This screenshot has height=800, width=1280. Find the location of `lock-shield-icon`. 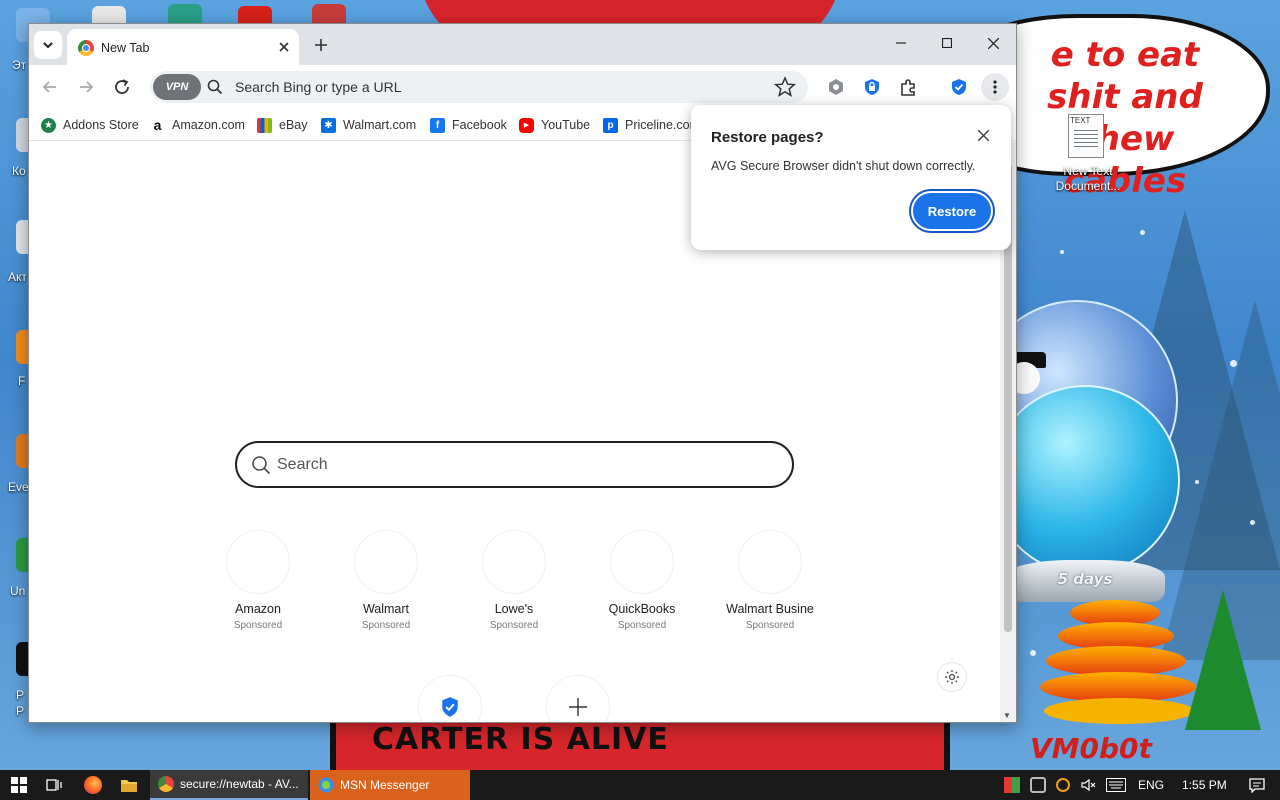

lock-shield-icon is located at coordinates (872, 87).